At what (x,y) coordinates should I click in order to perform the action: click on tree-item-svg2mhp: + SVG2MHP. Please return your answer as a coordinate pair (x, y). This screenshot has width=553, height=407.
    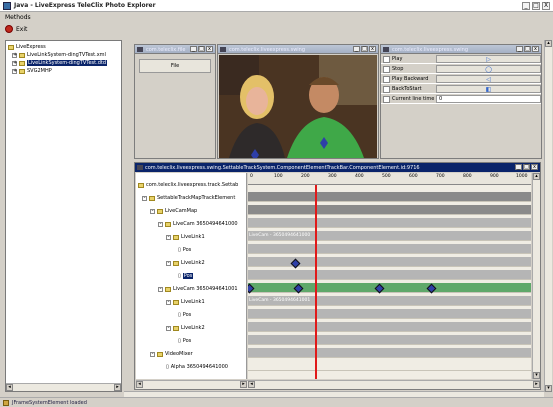
    Looking at the image, I should click on (32, 71).